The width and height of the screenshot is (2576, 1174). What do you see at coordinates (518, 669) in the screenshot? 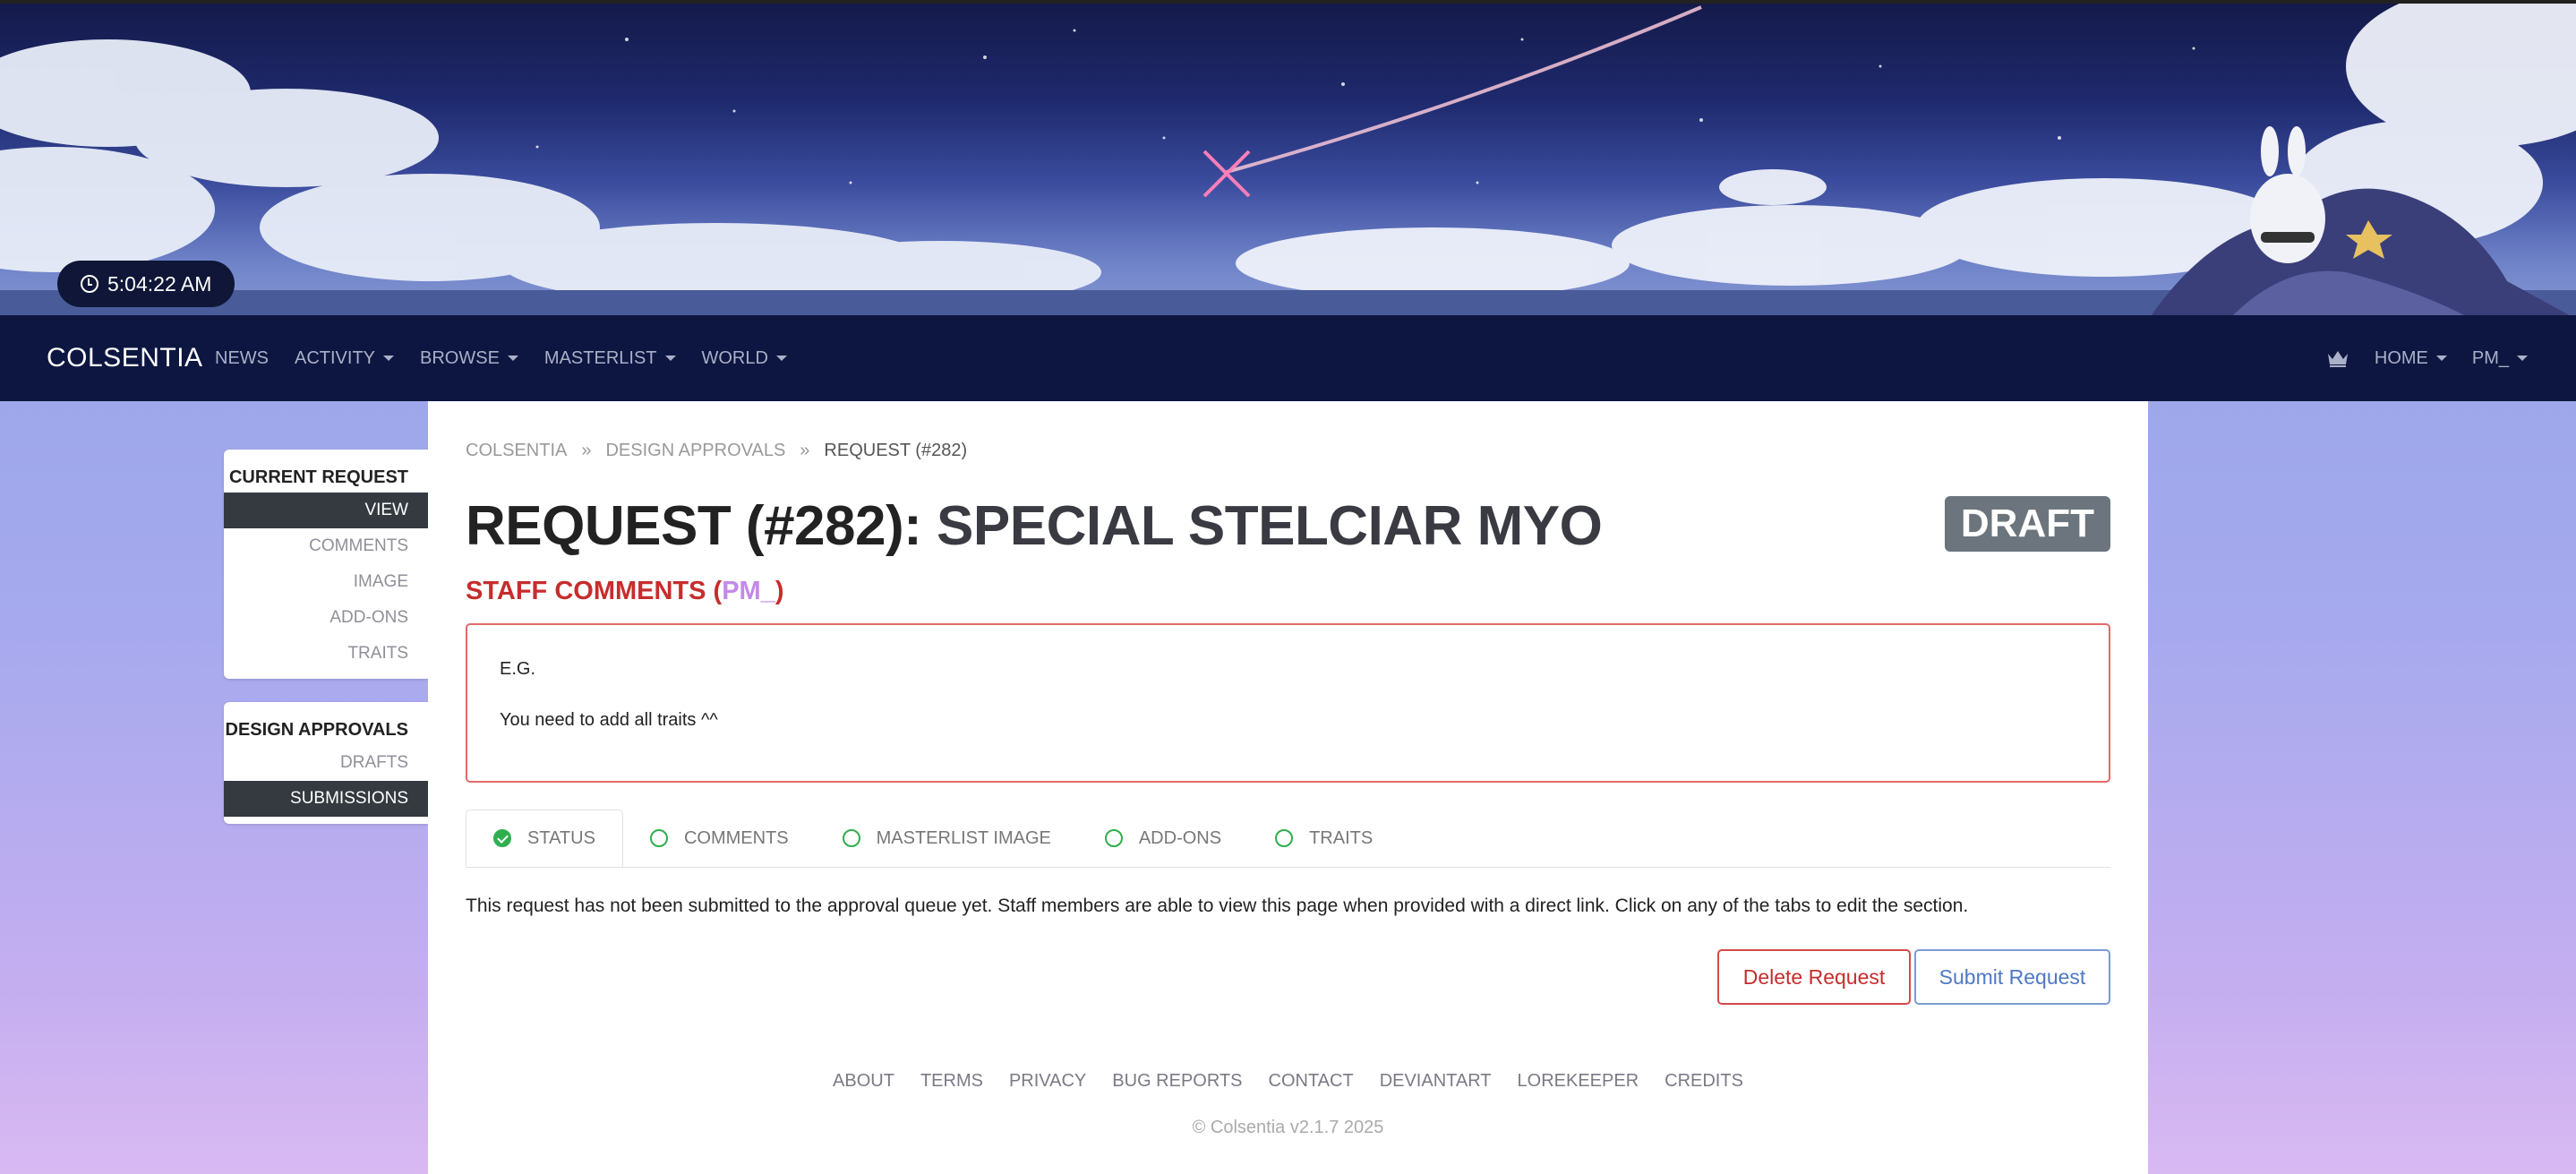
I see `staff-comment-line: E.G.` at bounding box center [518, 669].